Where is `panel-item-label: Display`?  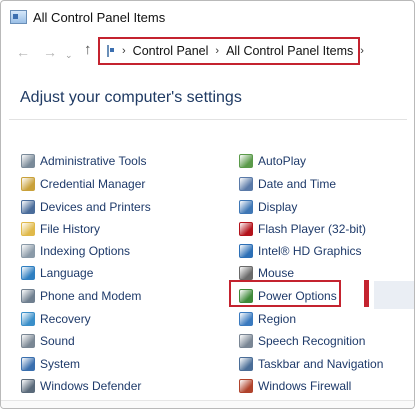
panel-item-label: Display is located at coordinates (278, 207).